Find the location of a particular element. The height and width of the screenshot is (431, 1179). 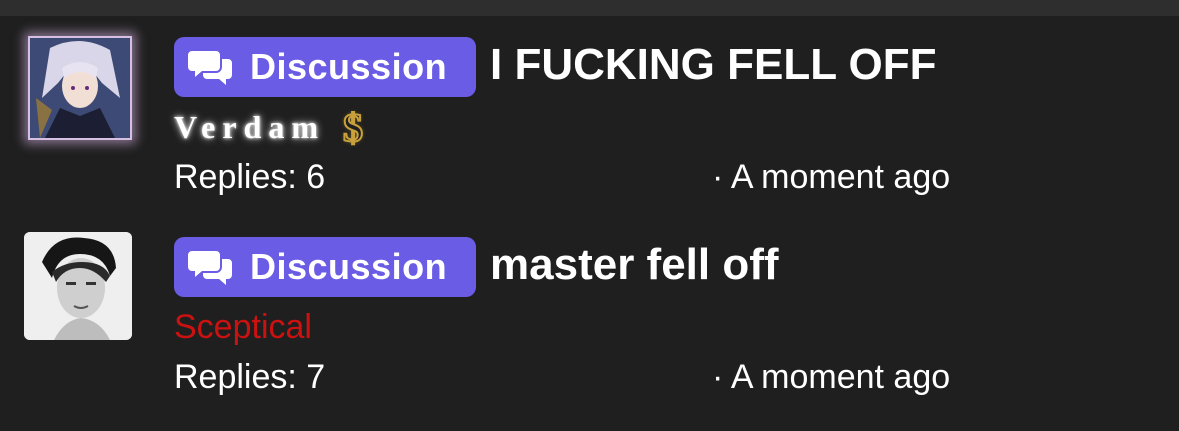

thread-title: master fell off is located at coordinates (634, 265).